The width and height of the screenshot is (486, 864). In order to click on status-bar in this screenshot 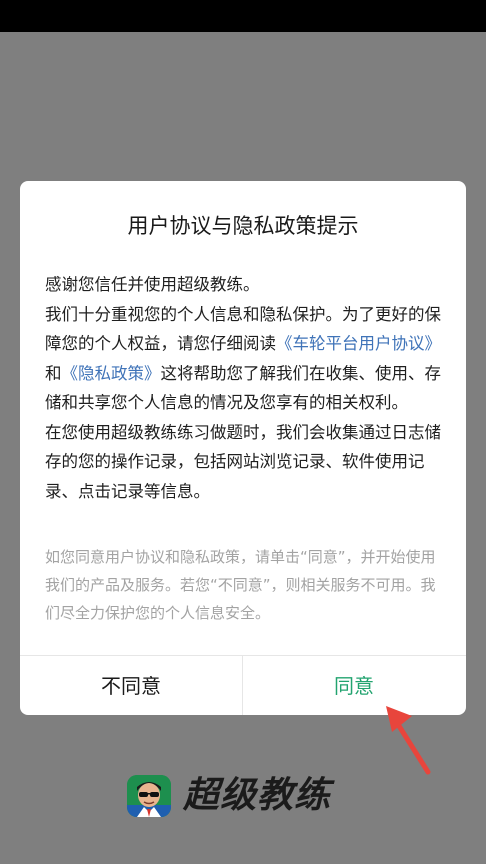, I will do `click(243, 16)`.